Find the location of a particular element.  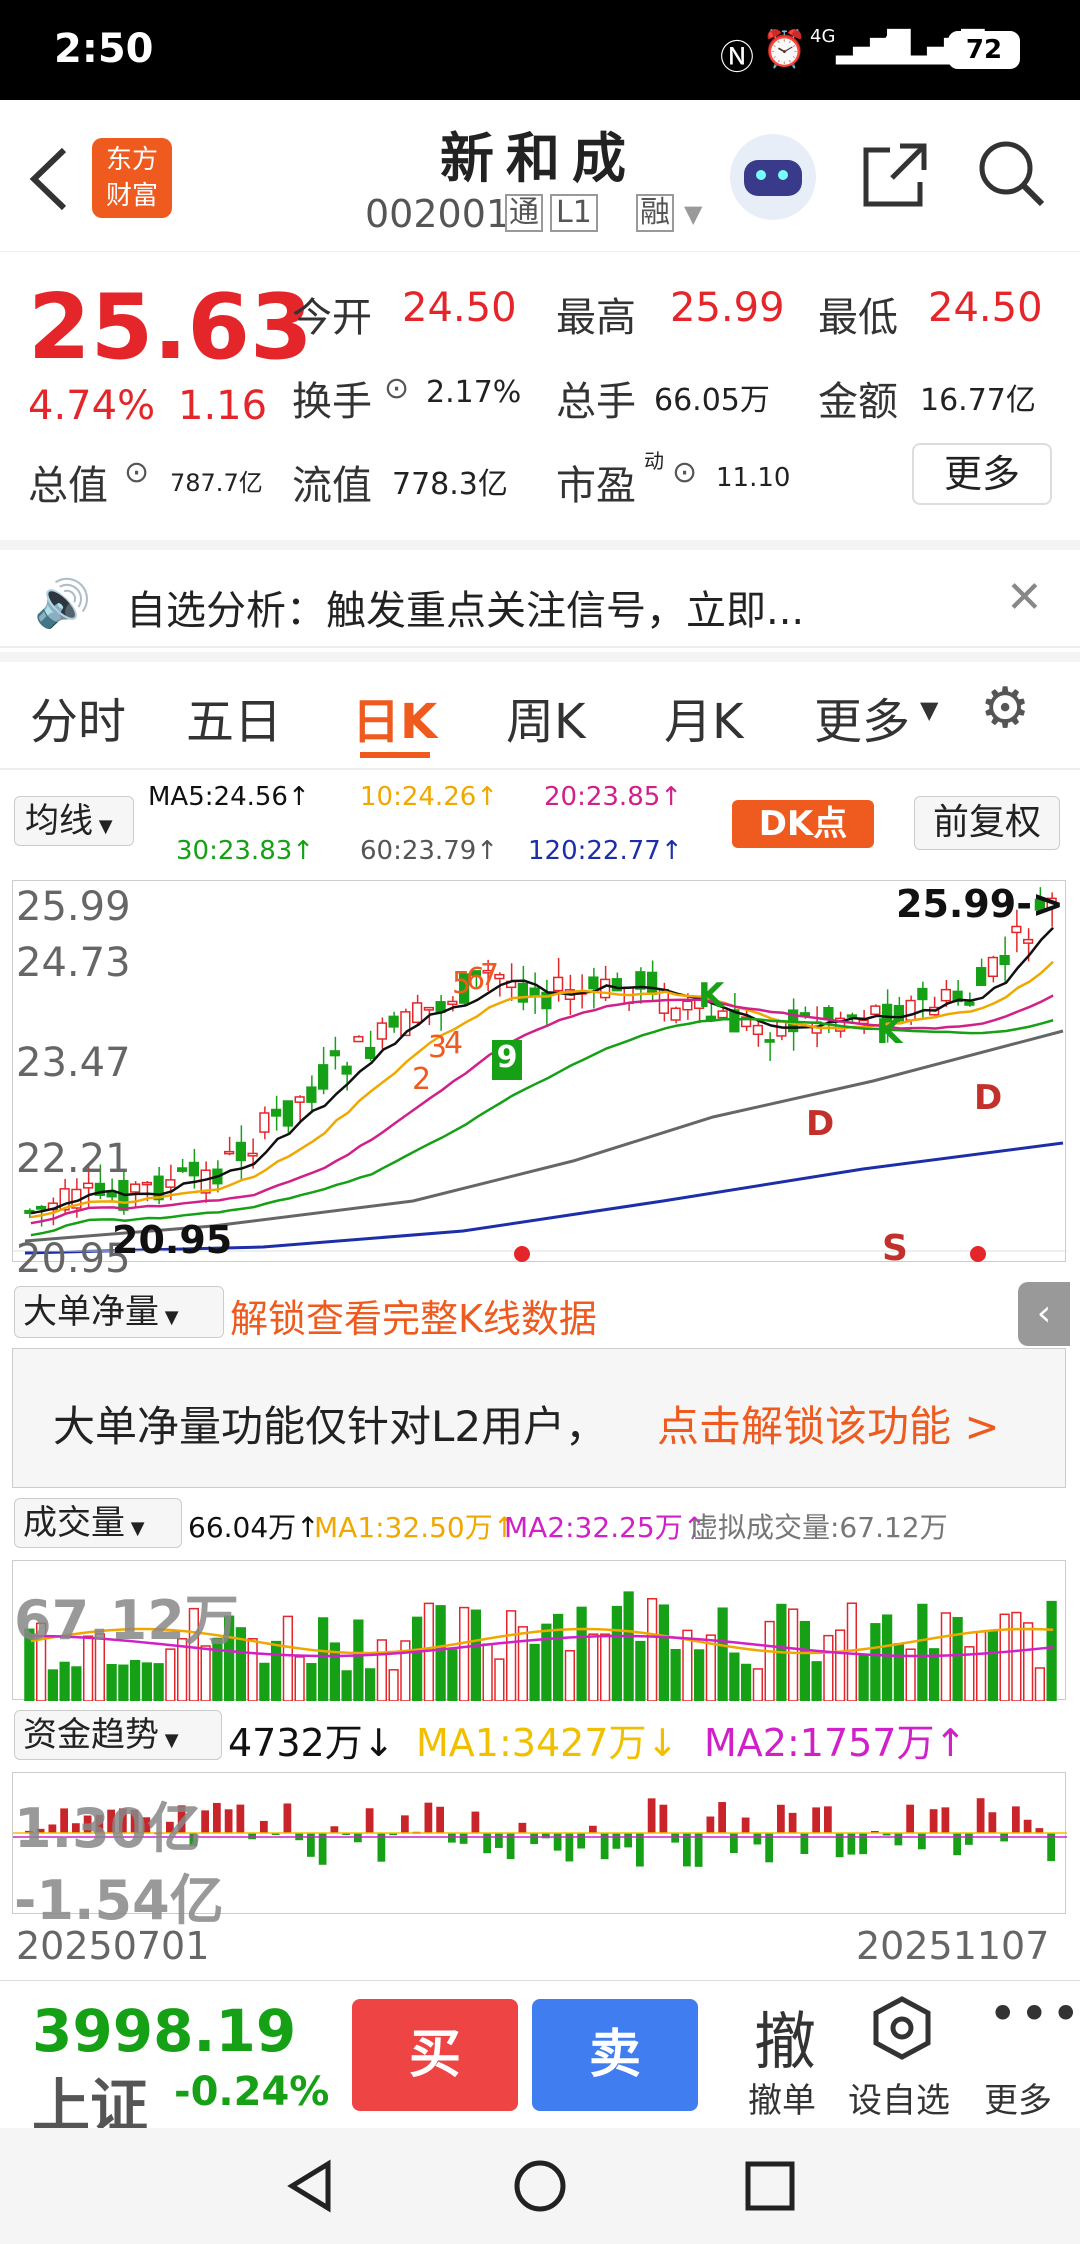

bigorder-select: 大单净量 ▼ is located at coordinates (119, 1312).